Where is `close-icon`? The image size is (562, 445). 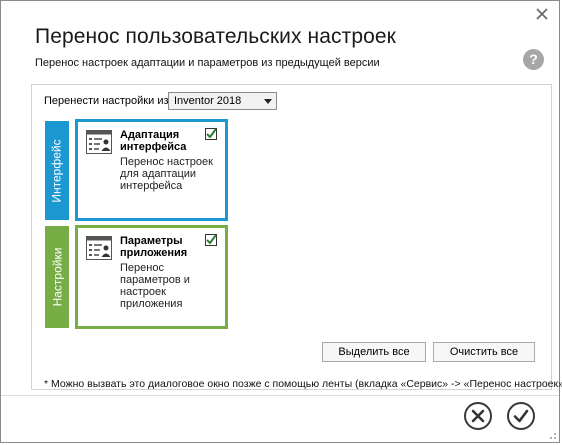 close-icon is located at coordinates (542, 14).